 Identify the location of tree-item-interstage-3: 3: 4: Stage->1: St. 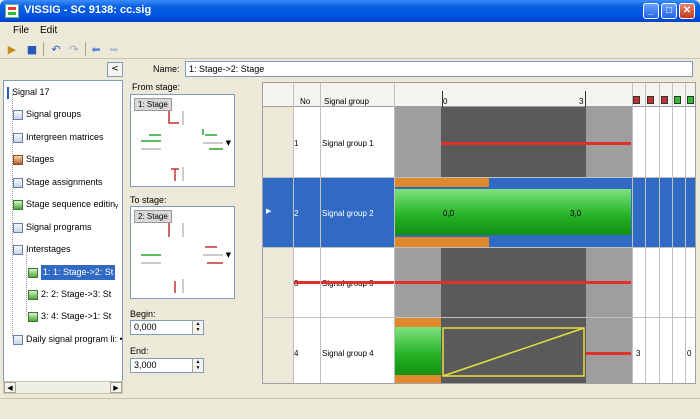
(69, 316).